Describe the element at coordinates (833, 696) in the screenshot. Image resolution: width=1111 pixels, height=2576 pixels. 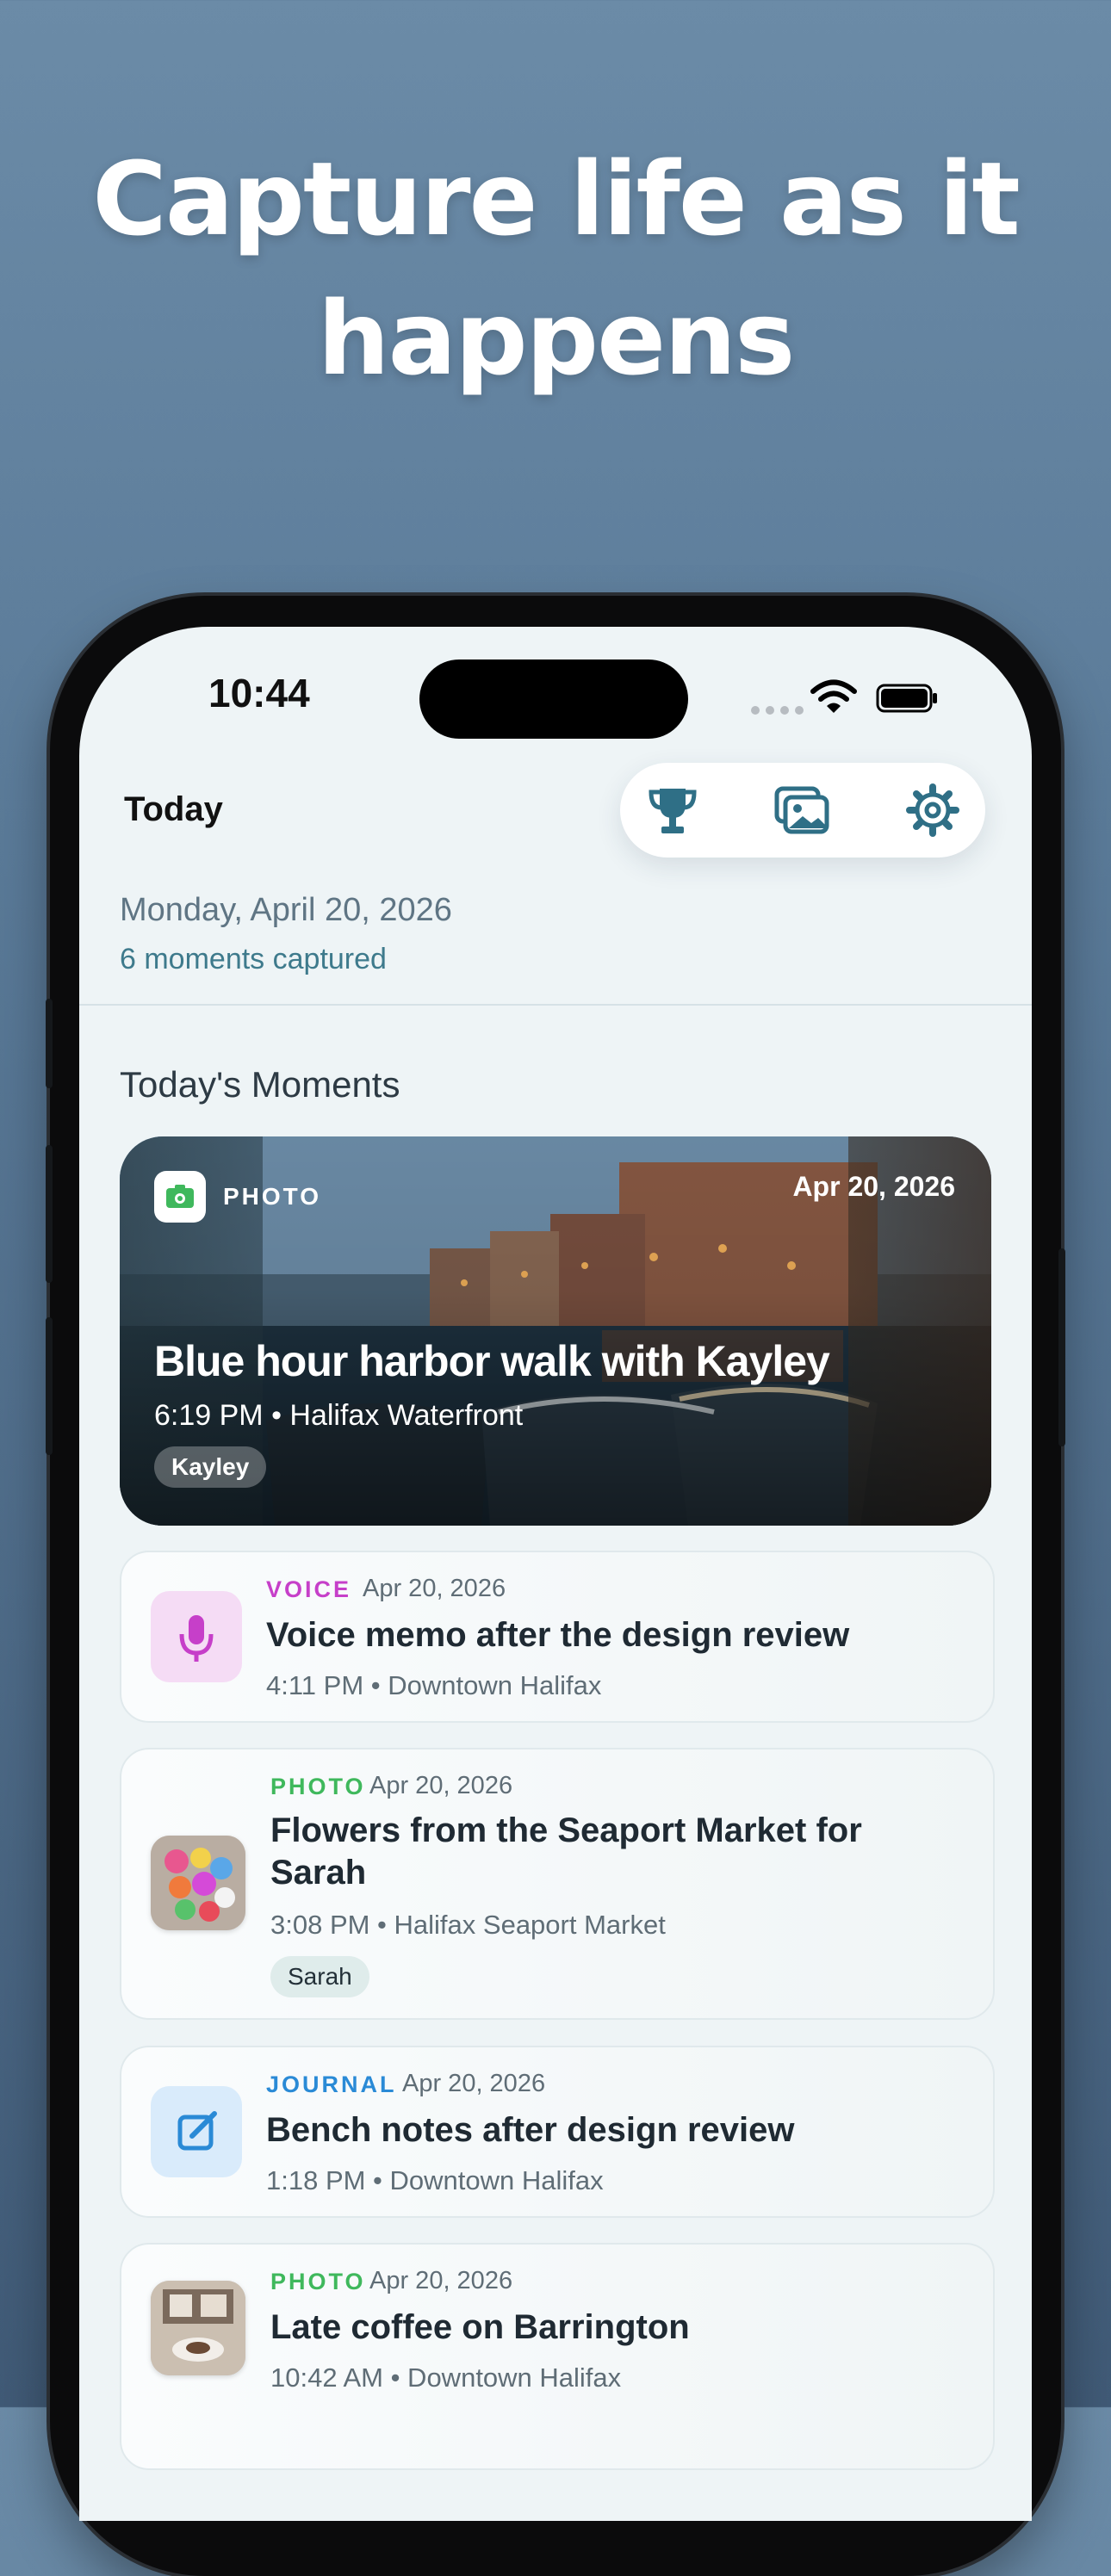
I see `wifi-icon` at that location.